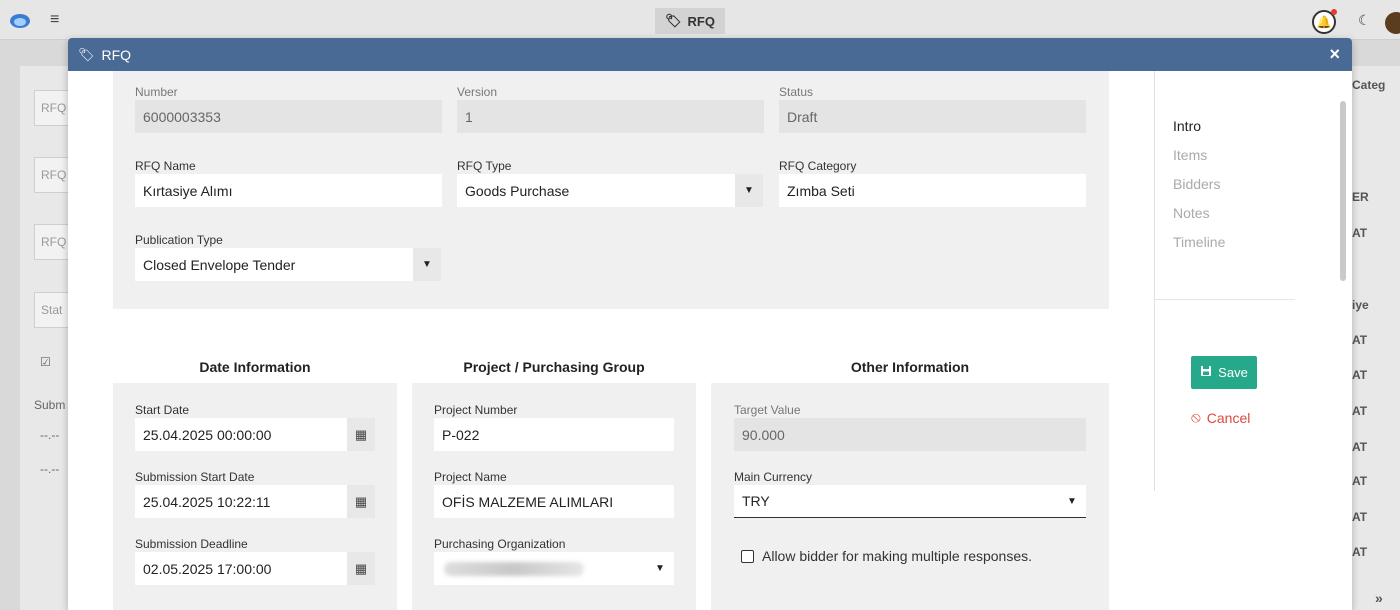 The width and height of the screenshot is (1400, 610). I want to click on publication-type-select: Closed Envelope Tender, so click(274, 264).